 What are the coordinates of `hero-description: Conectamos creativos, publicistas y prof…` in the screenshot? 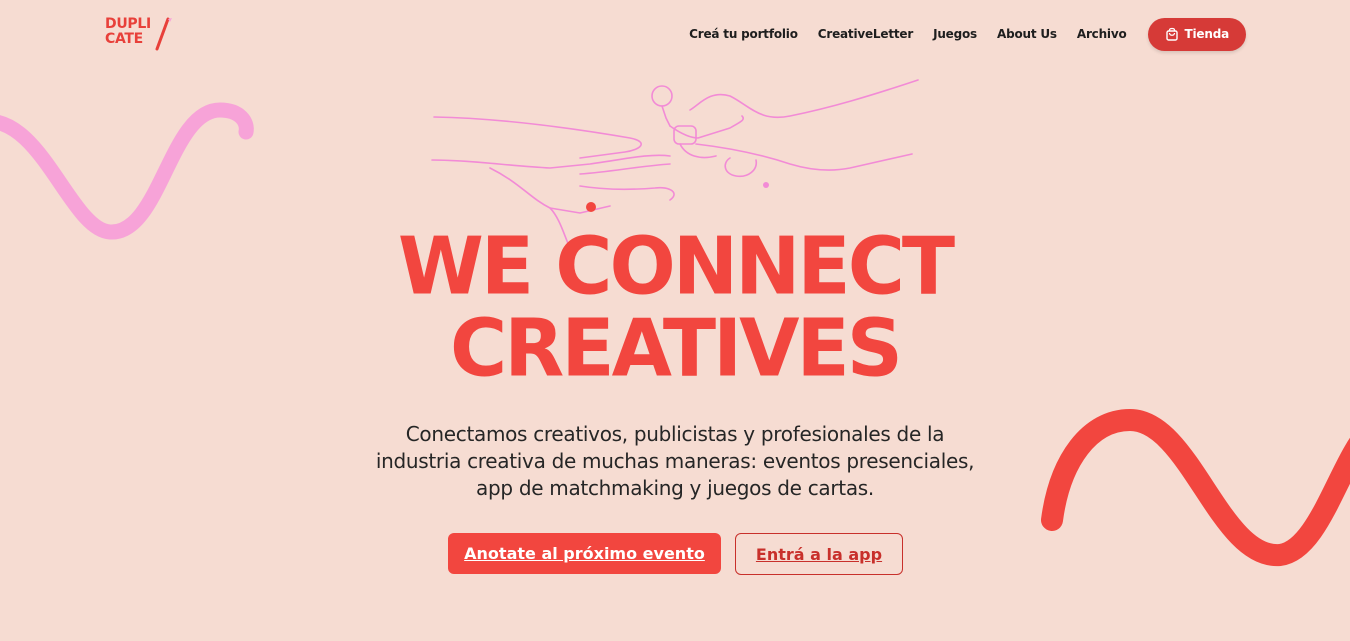 It's located at (675, 461).